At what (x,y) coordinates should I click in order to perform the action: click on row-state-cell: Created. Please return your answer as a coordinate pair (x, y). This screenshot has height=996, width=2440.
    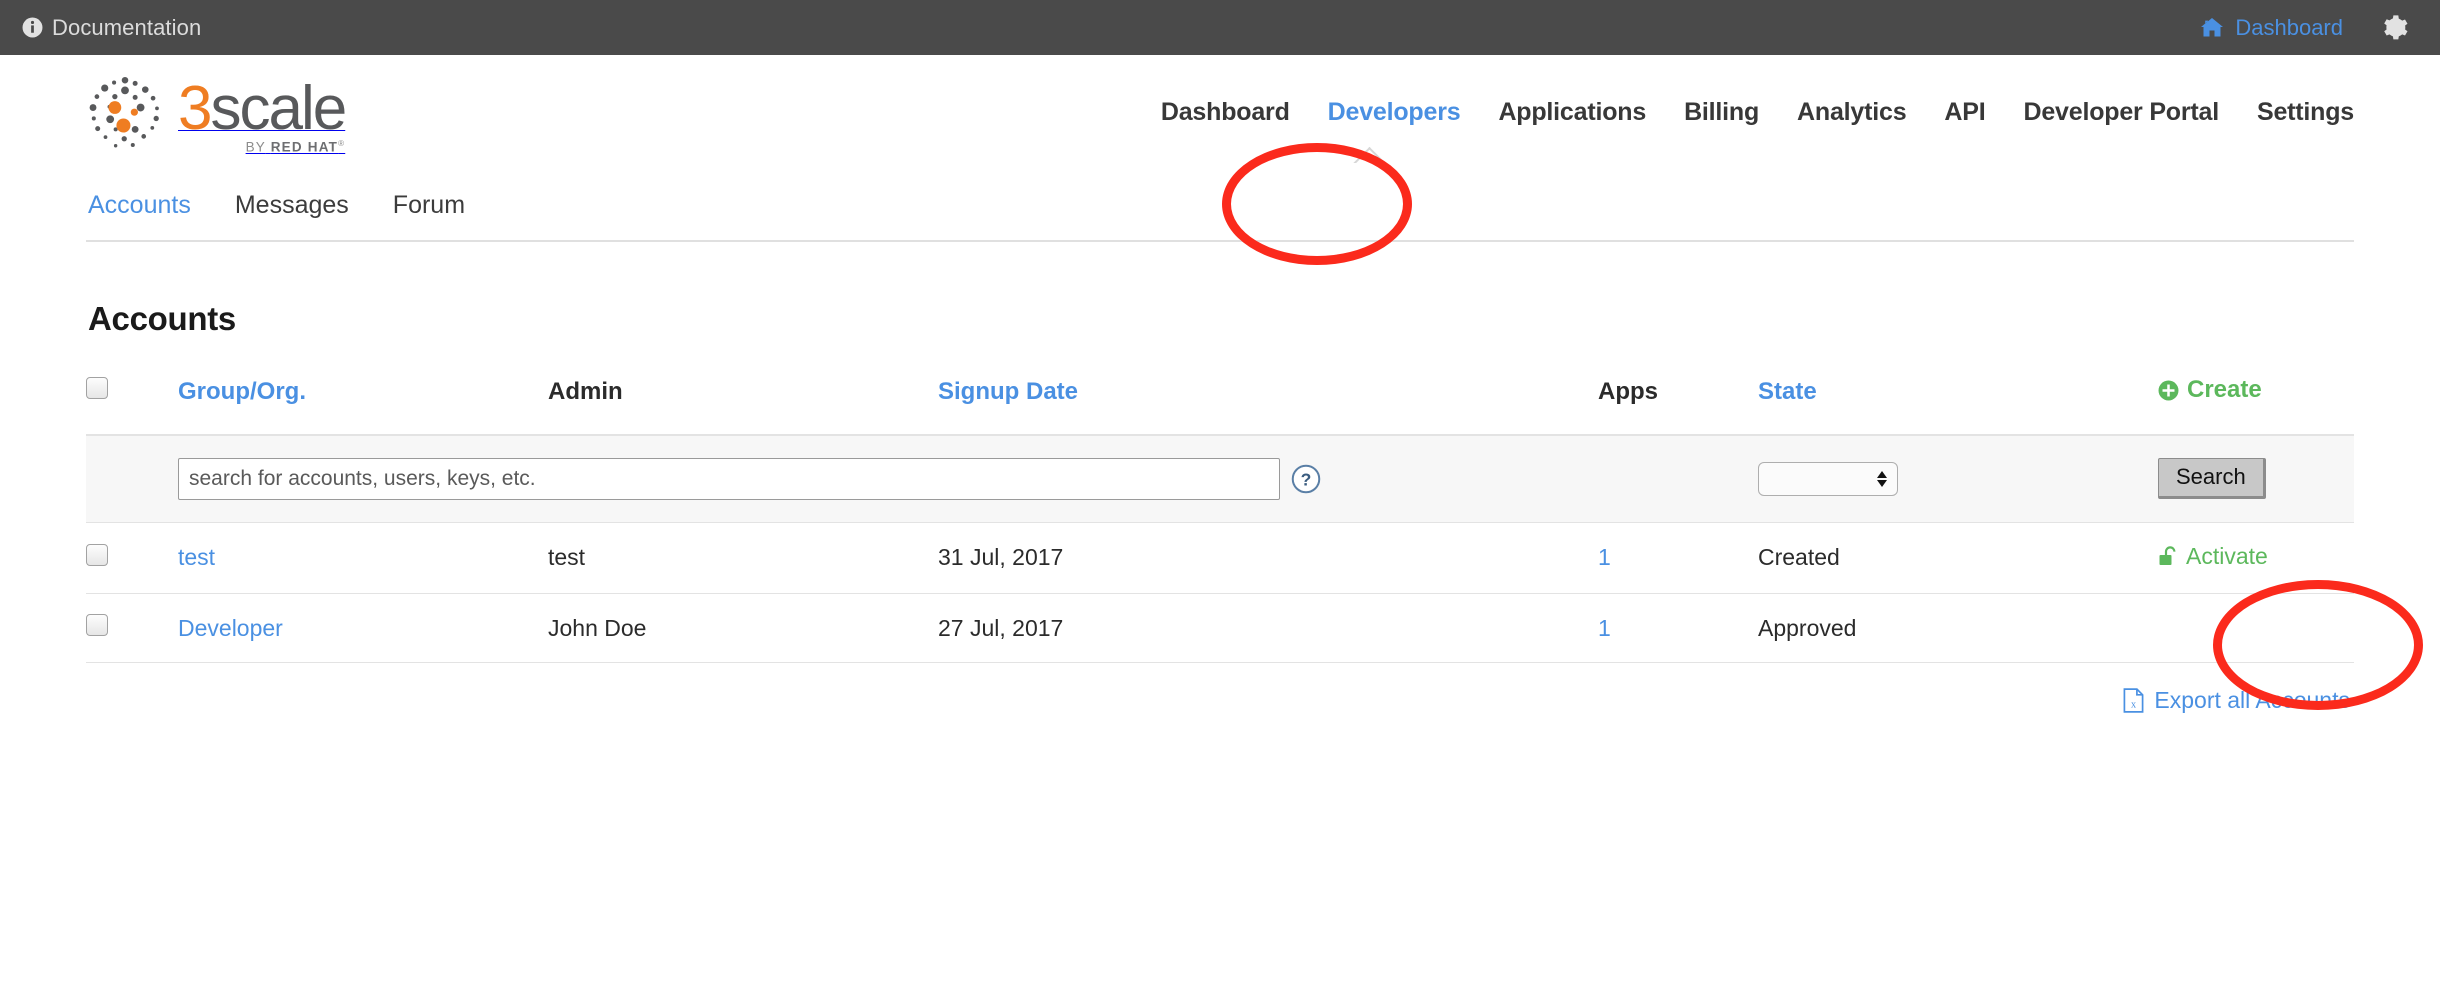
    Looking at the image, I should click on (1958, 558).